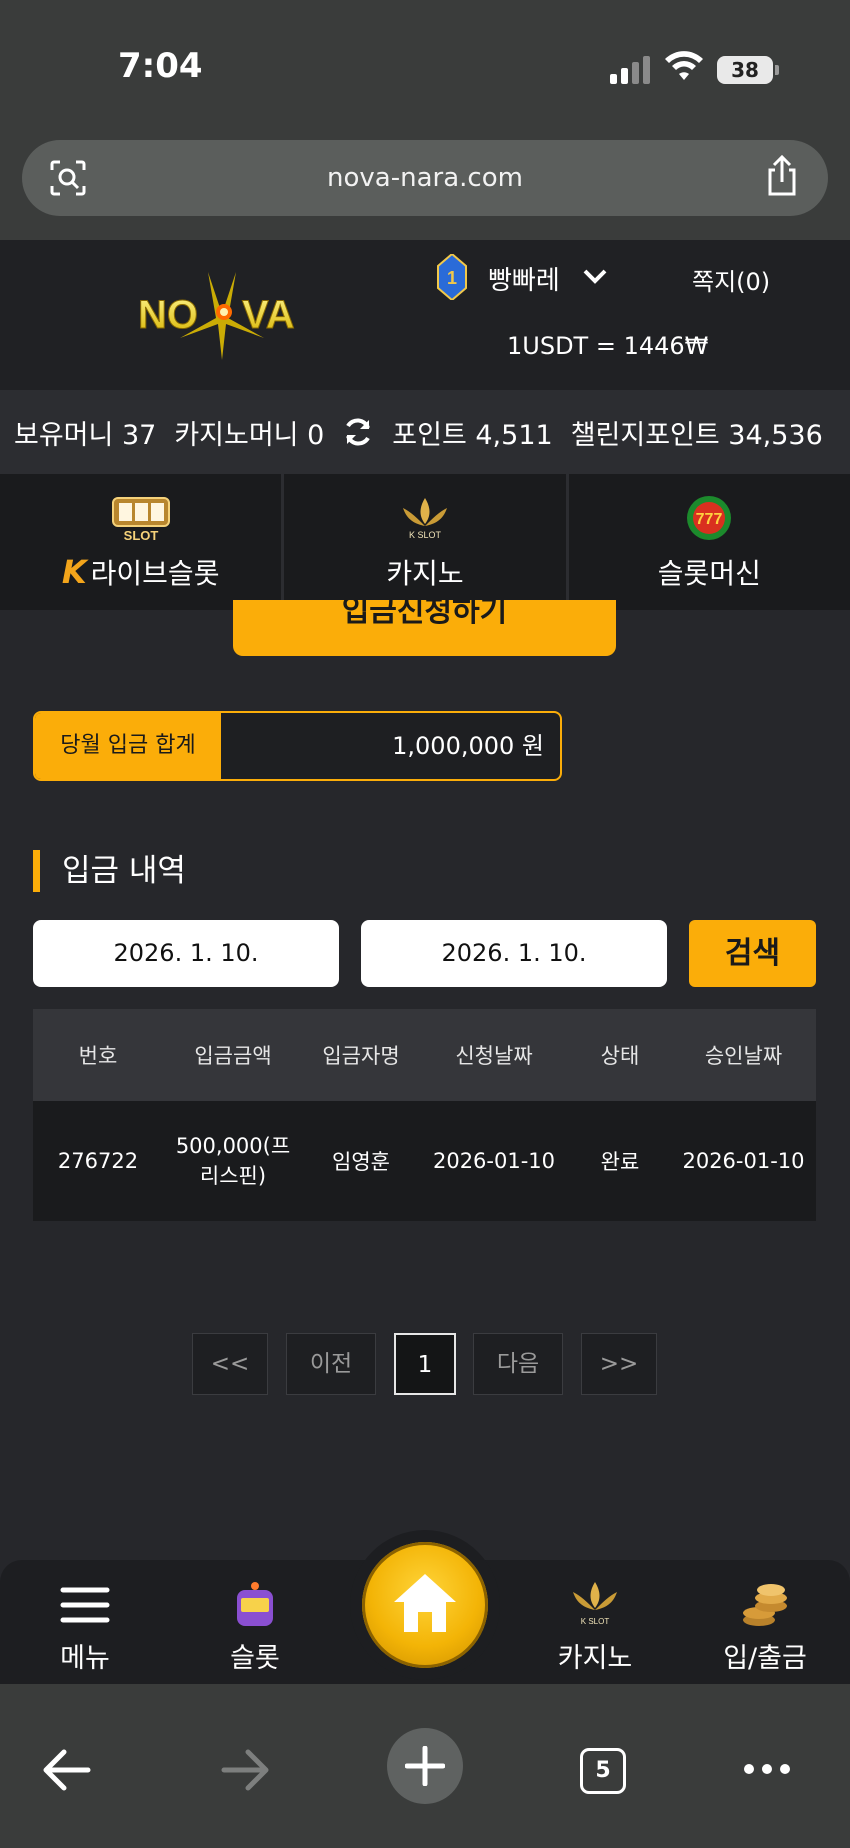 The height and width of the screenshot is (1848, 850). Describe the element at coordinates (85, 435) in the screenshot. I see `holding-money: 보유머니 37` at that location.